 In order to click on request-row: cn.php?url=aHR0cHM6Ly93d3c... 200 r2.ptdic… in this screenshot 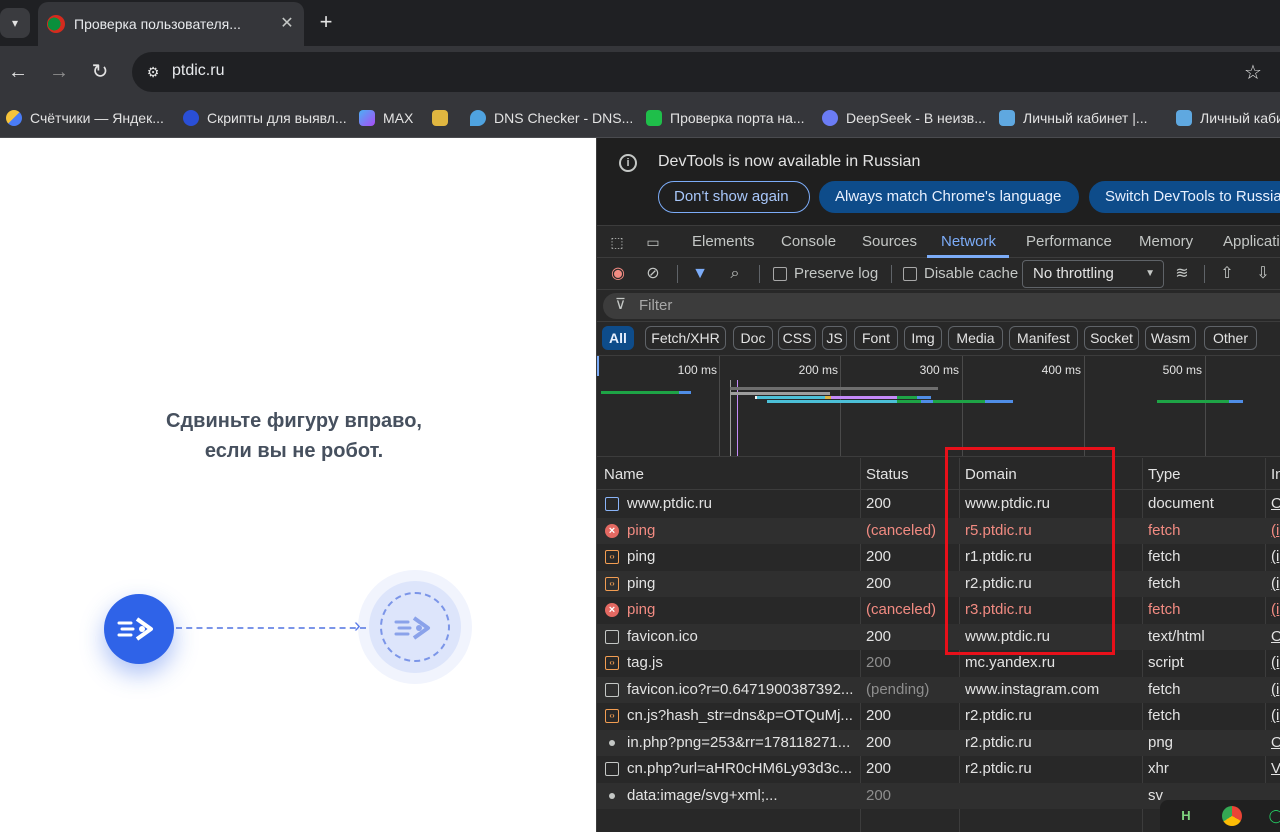, I will do `click(938, 769)`.